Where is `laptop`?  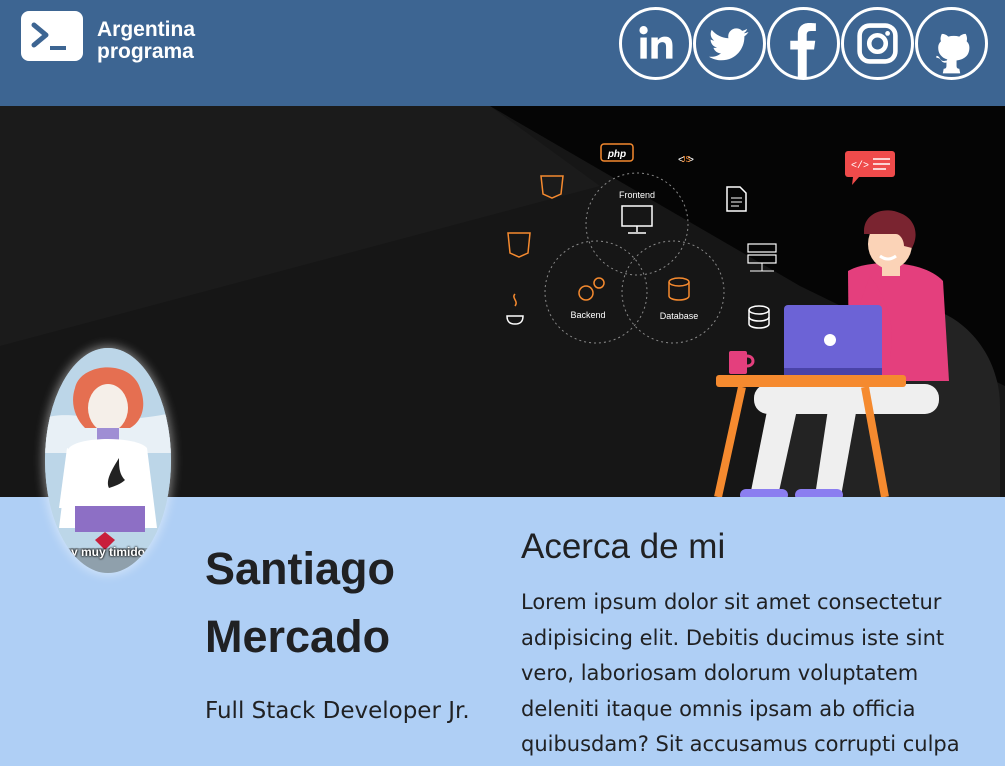
laptop is located at coordinates (833, 340).